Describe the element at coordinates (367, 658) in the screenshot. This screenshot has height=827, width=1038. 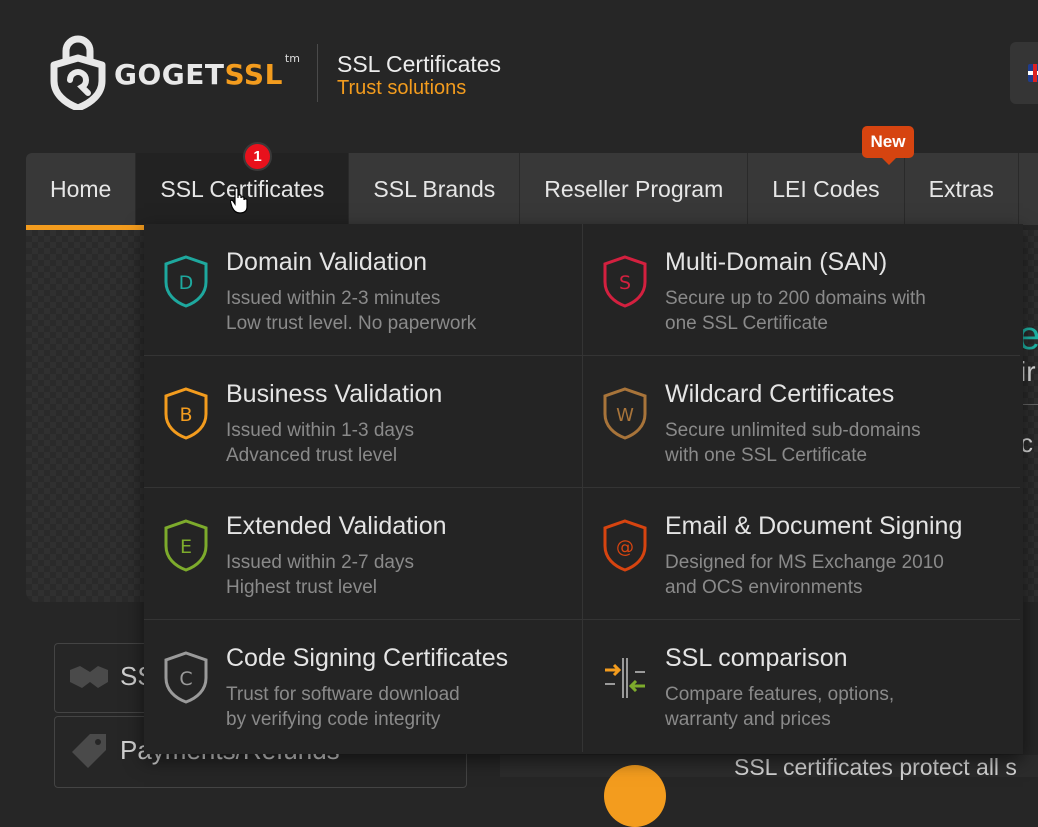
I see `menu-item-title: Code Signing Certificates` at that location.